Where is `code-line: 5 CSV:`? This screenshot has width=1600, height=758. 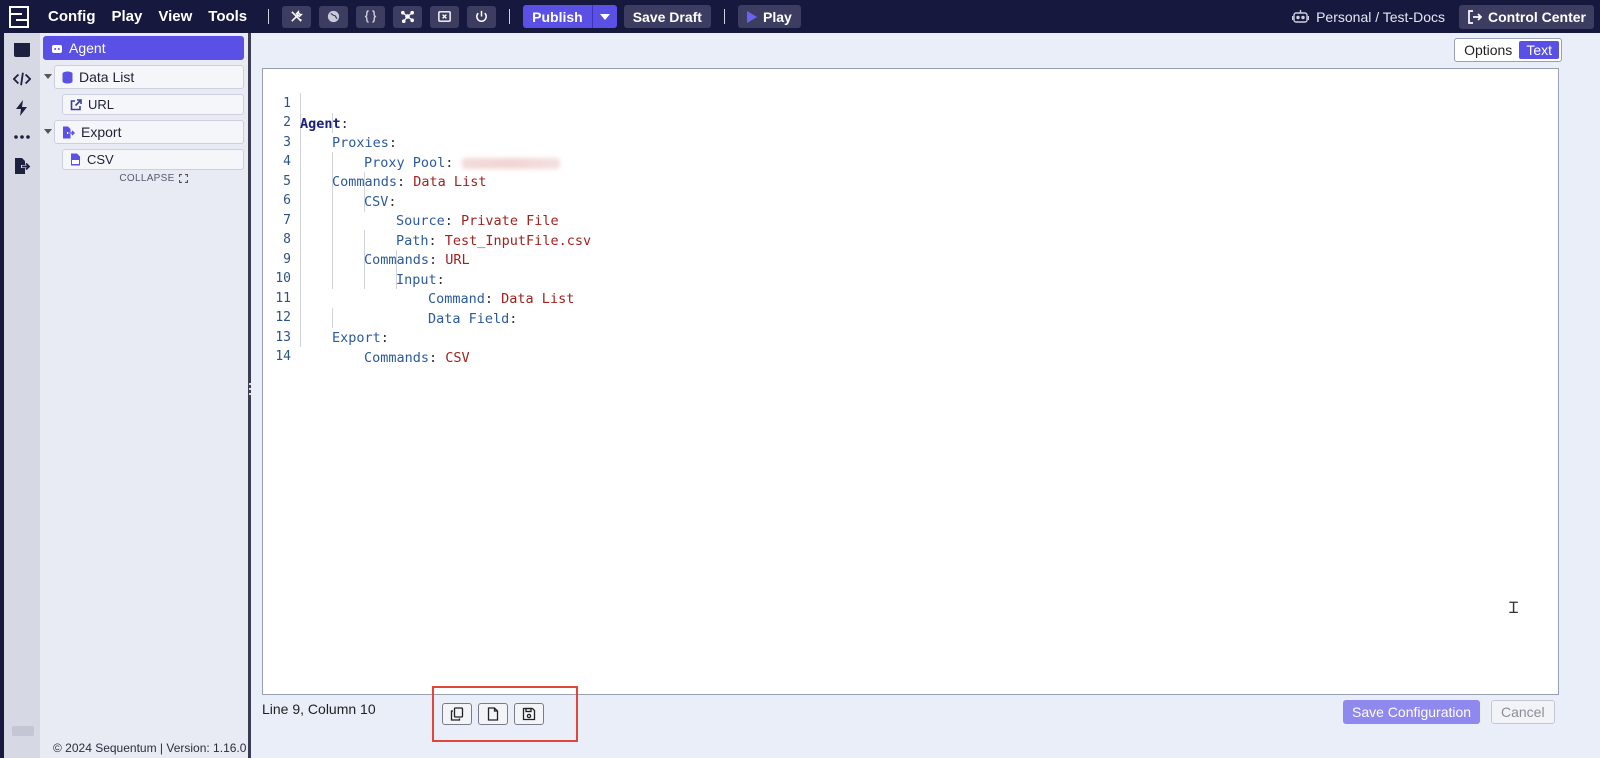 code-line: 5 CSV: is located at coordinates (910, 181).